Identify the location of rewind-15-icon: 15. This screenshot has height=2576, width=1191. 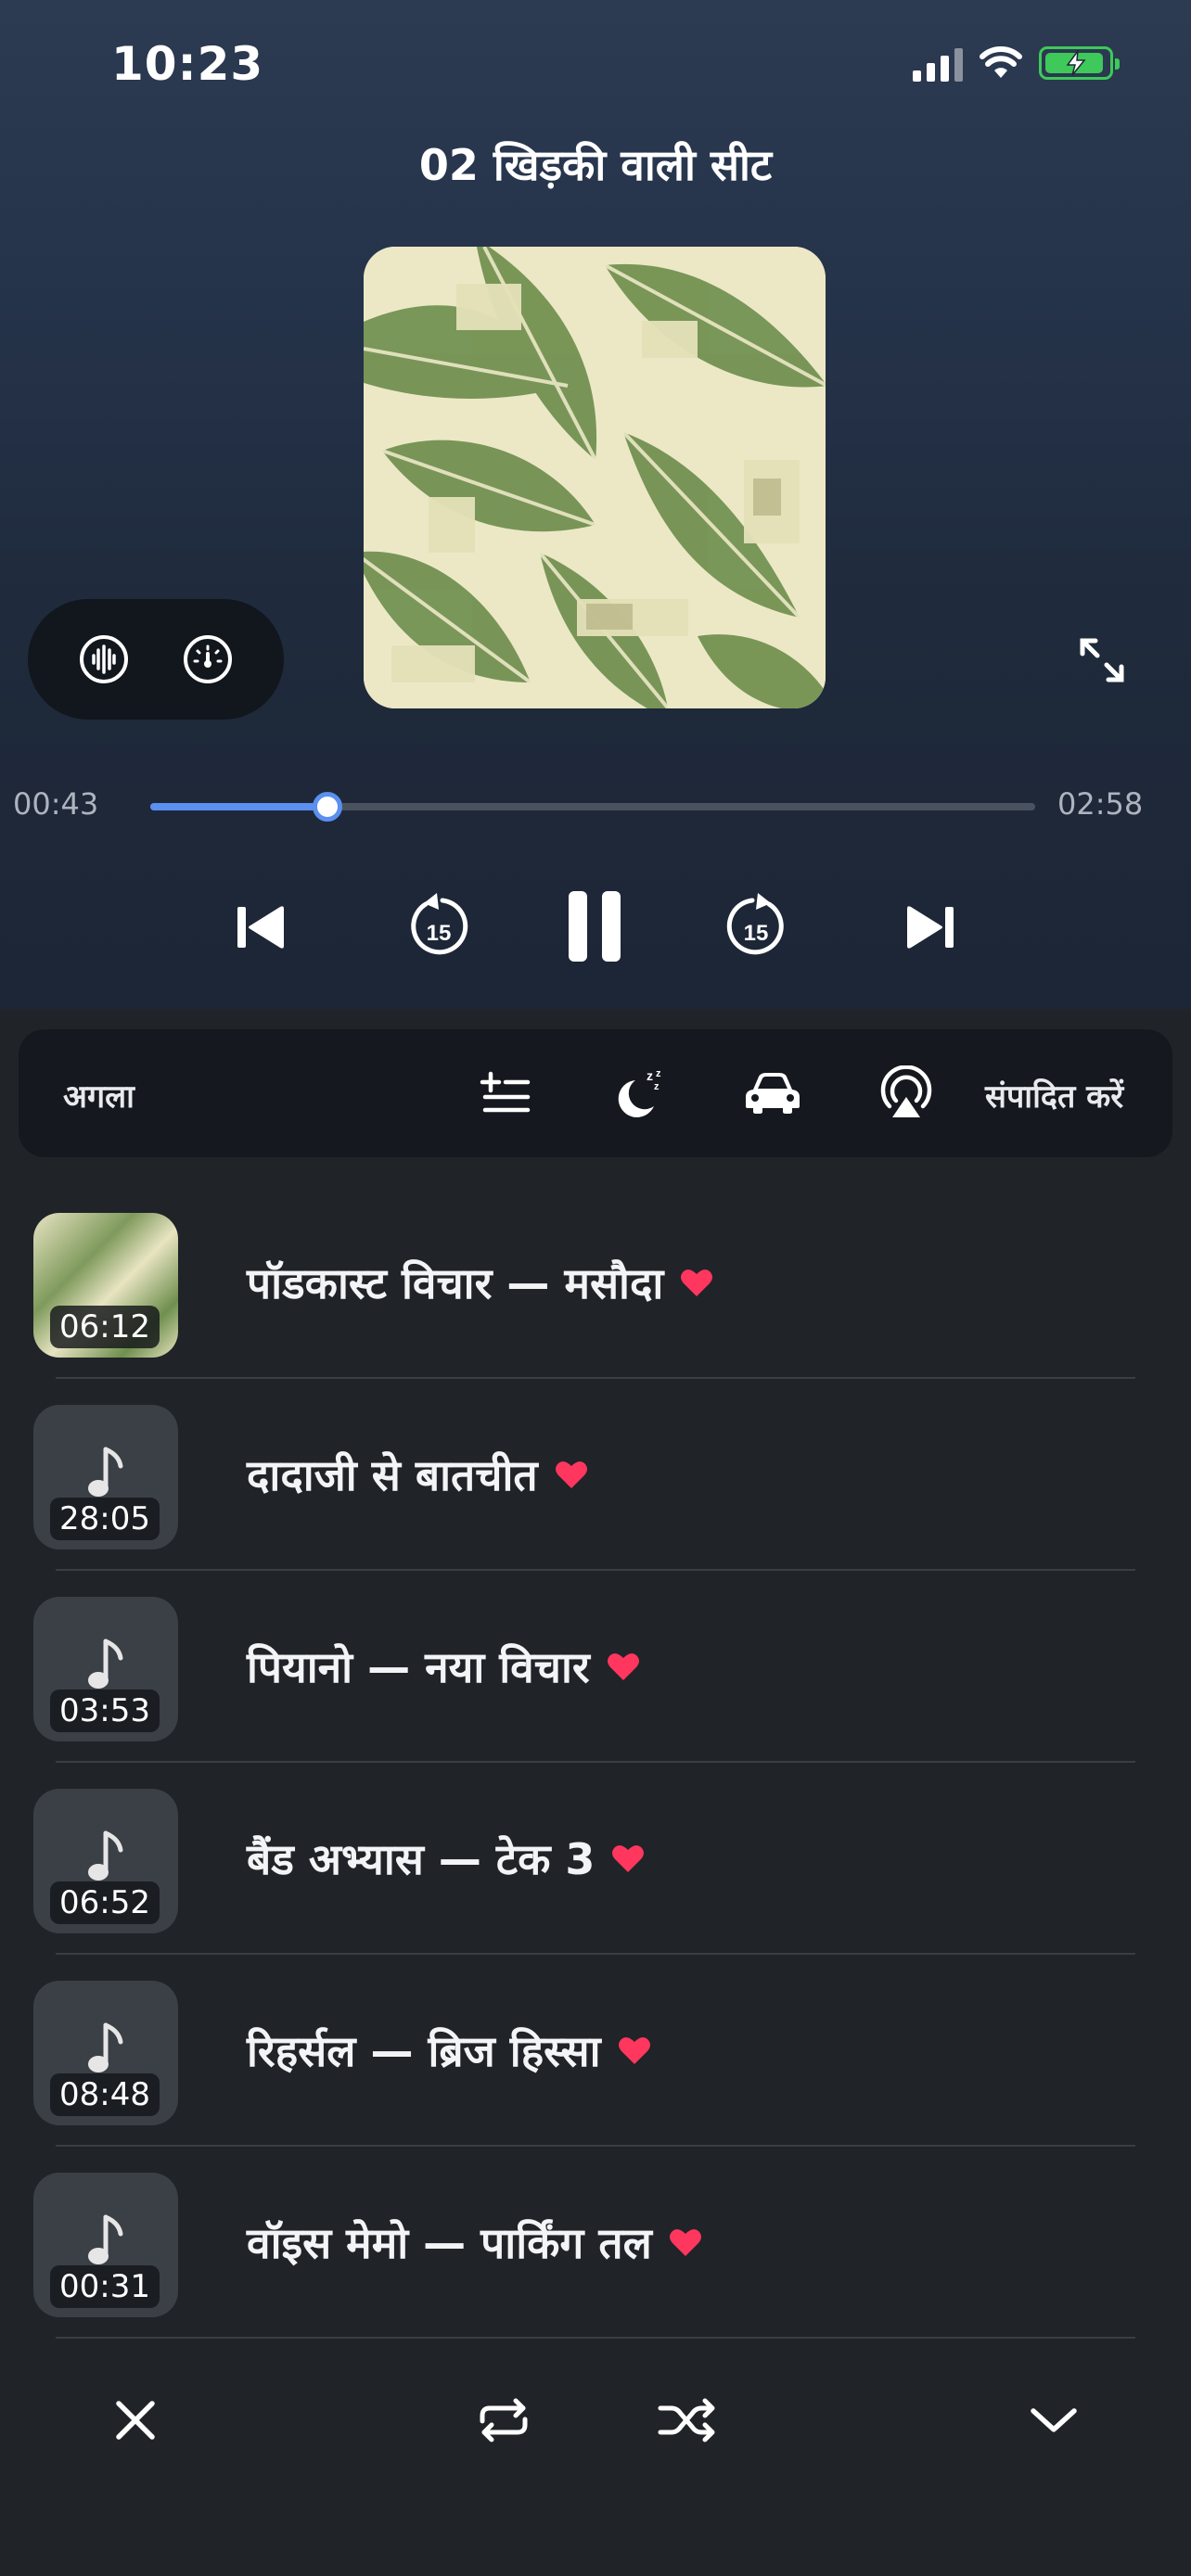
(439, 924).